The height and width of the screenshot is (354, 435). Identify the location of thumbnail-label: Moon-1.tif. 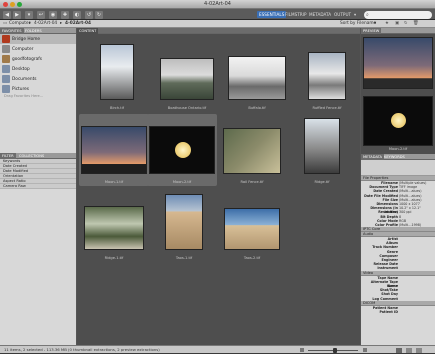
(114, 182).